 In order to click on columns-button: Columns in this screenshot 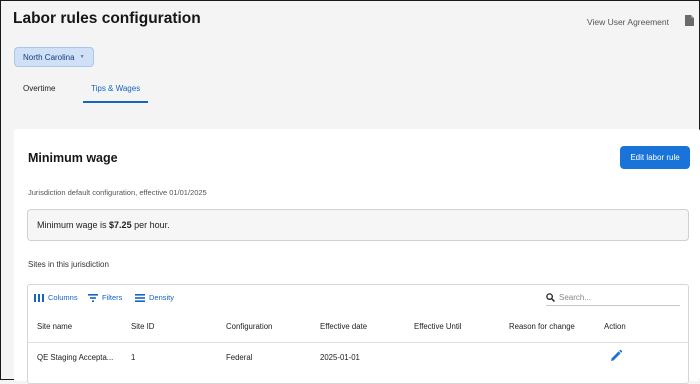, I will do `click(56, 297)`.